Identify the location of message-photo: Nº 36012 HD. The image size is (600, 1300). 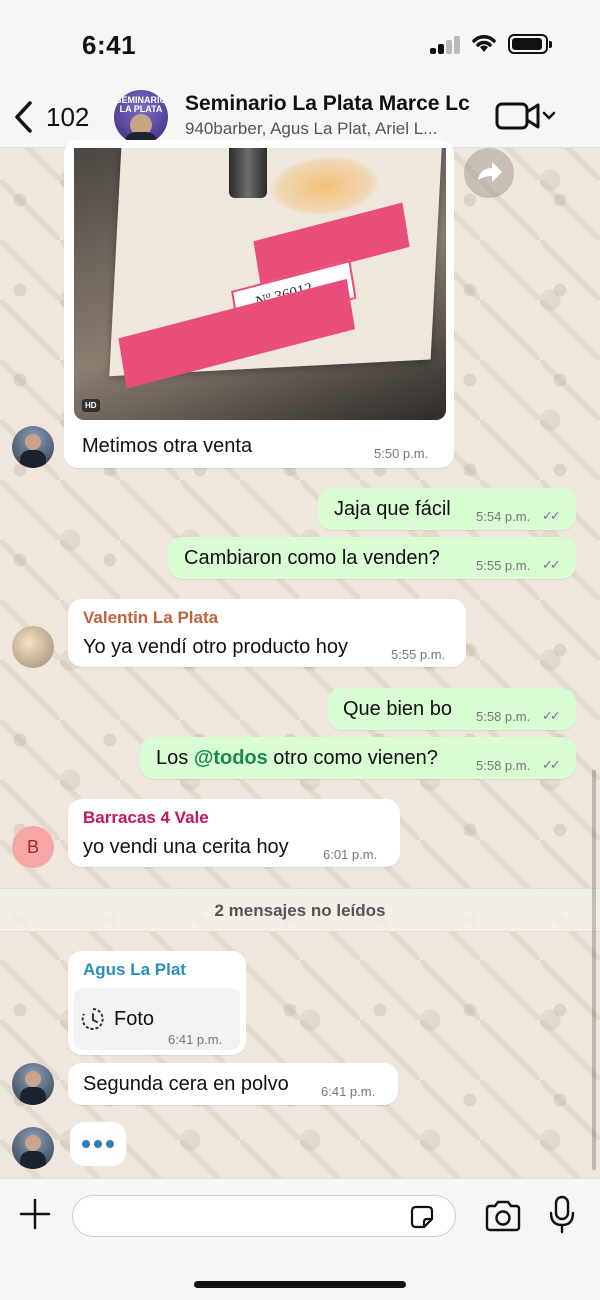
(260, 284).